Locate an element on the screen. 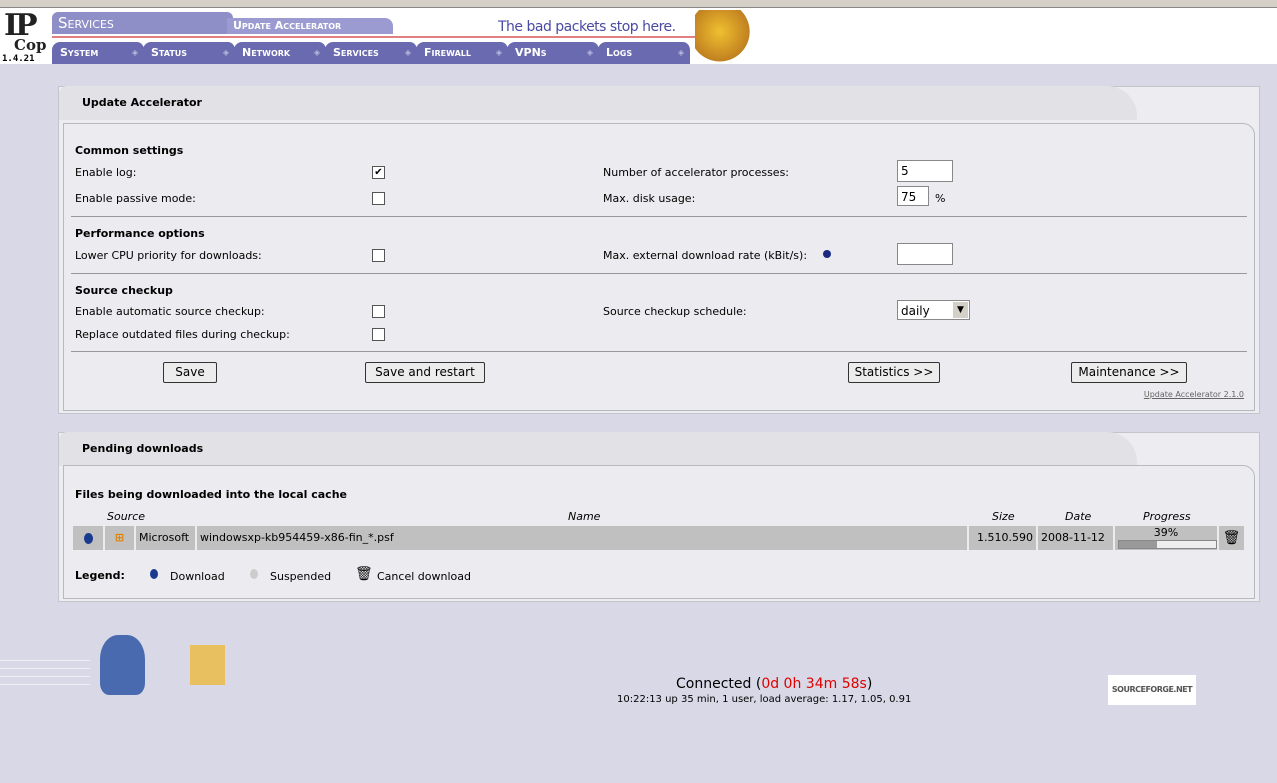 The width and height of the screenshot is (1277, 783). nav-services: Services is located at coordinates (371, 53).